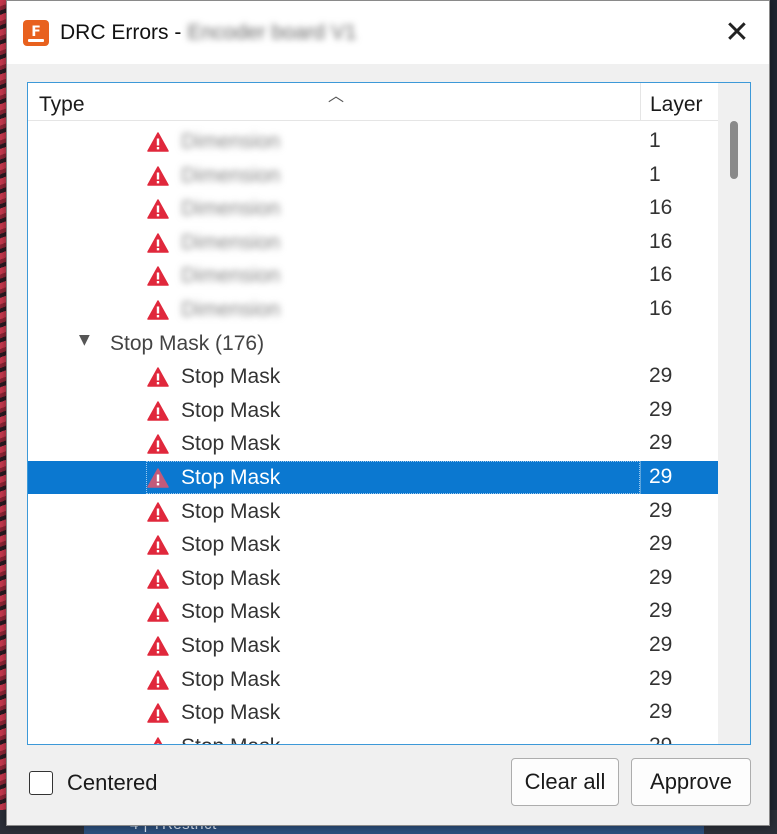 Image resolution: width=777 pixels, height=834 pixels. I want to click on triangle-down-icon: ▼, so click(84, 340).